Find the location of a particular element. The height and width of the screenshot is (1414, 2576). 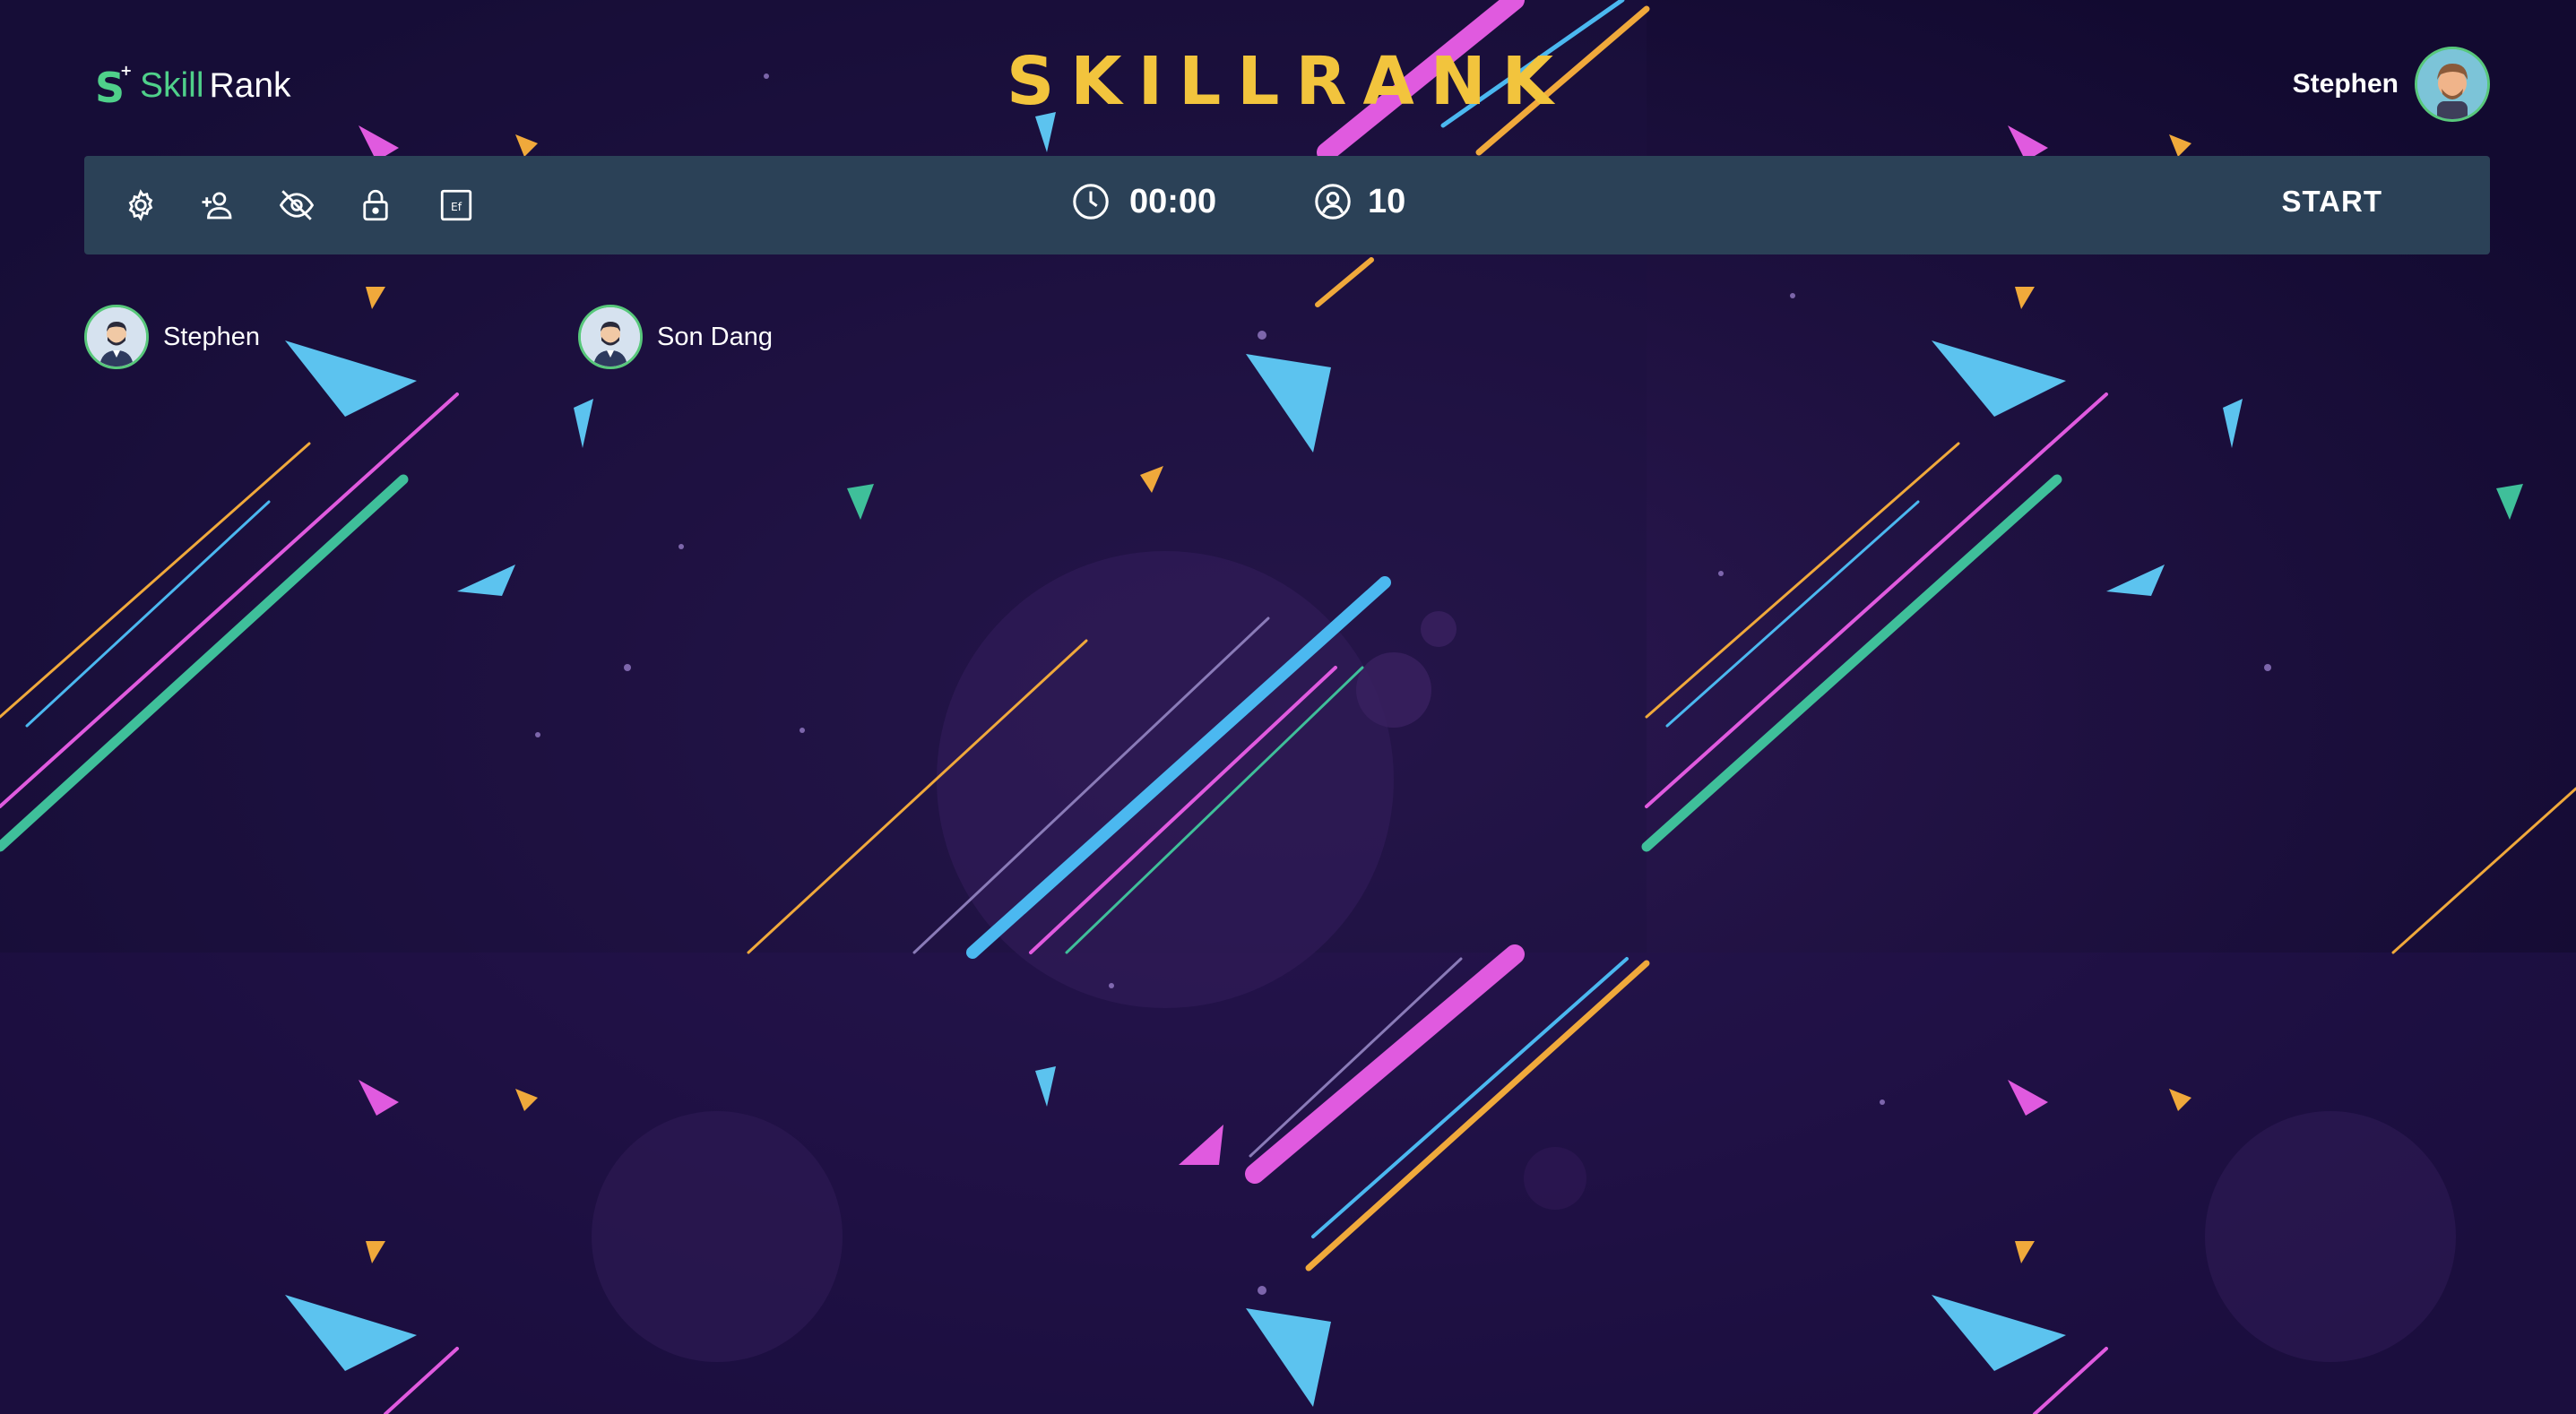

player-count: 10 is located at coordinates (1358, 201).